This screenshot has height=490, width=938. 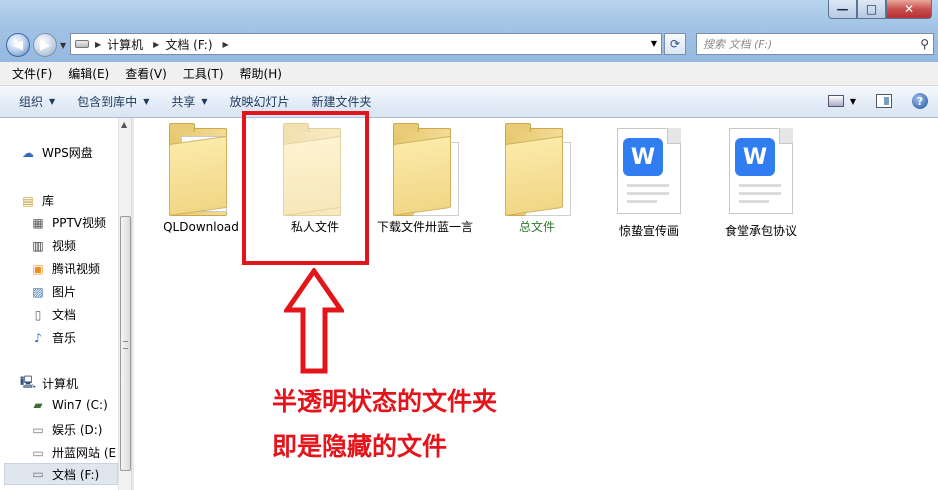 What do you see at coordinates (37, 200) in the screenshot?
I see `sidebar-item-libraries: ▤ 库` at bounding box center [37, 200].